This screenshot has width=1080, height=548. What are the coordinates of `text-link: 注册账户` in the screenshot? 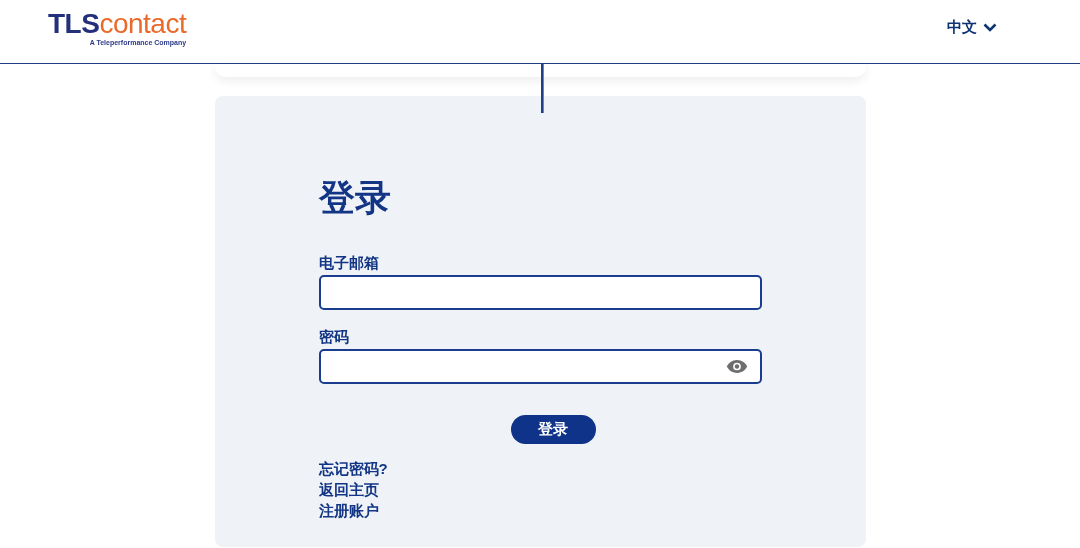 It's located at (348, 510).